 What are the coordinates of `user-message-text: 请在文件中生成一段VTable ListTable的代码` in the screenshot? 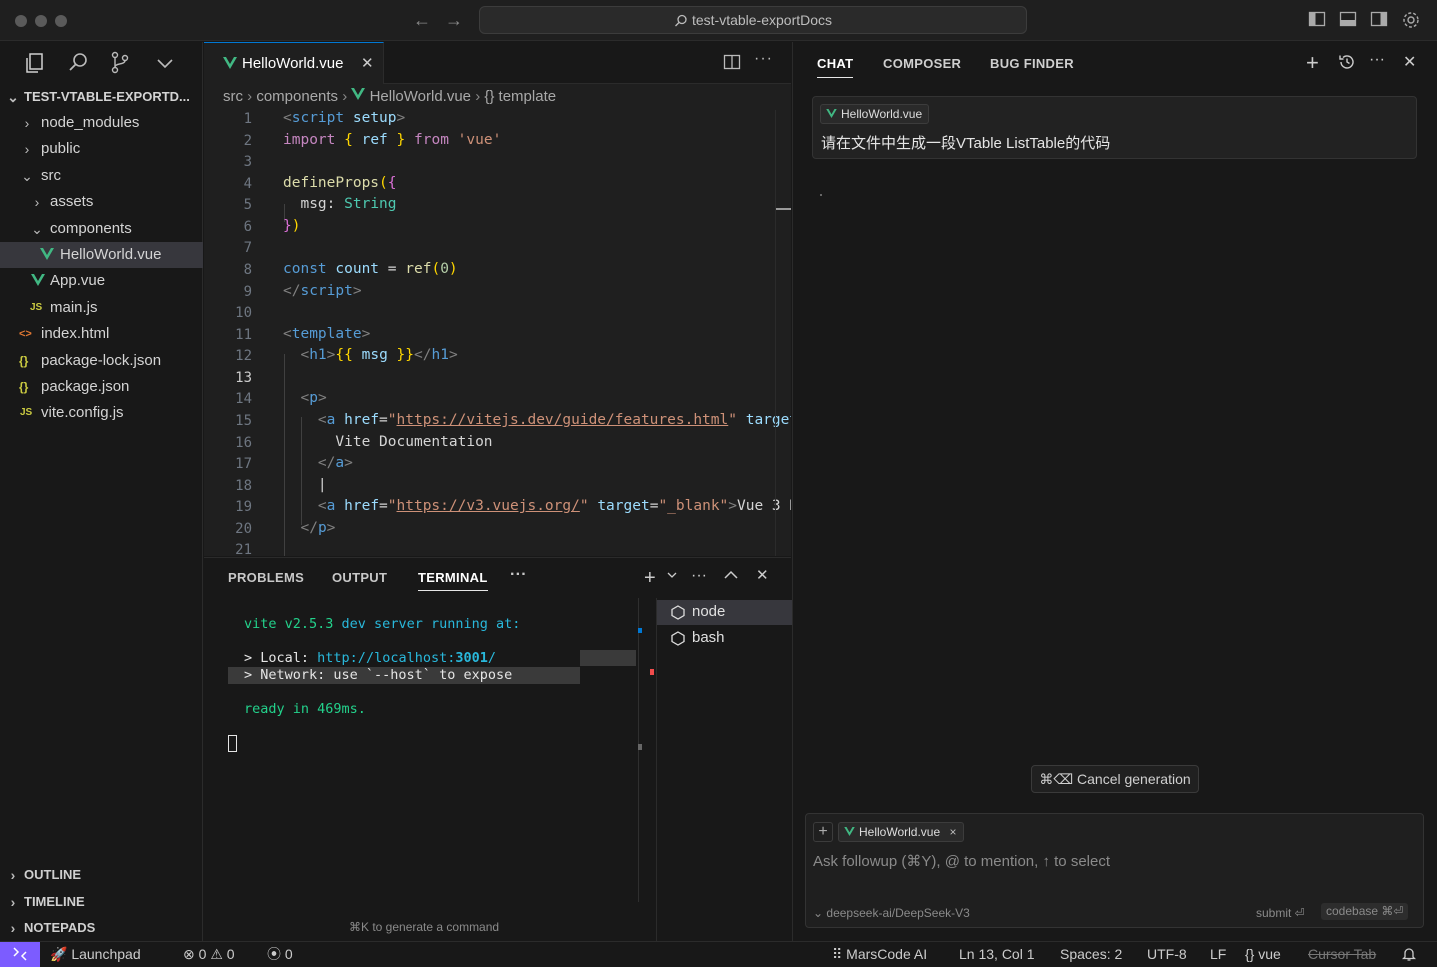 It's located at (966, 143).